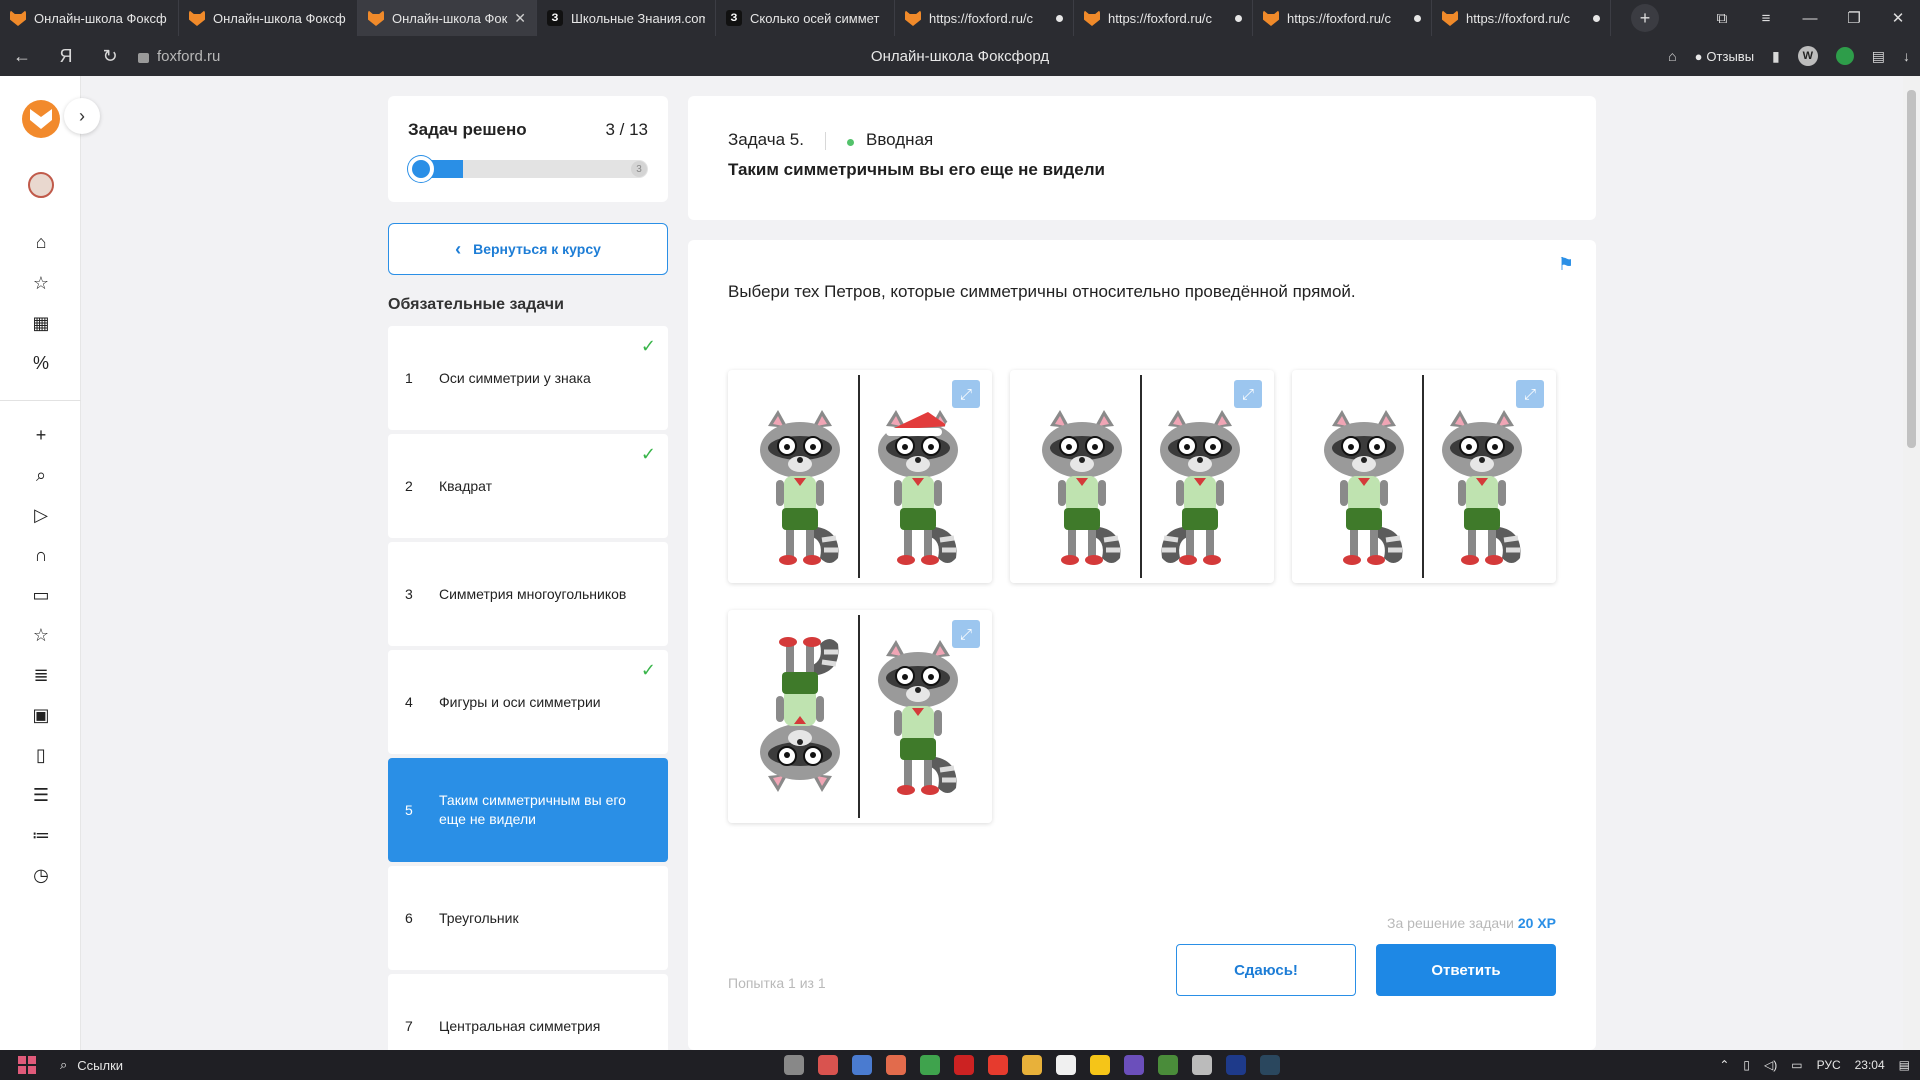 The width and height of the screenshot is (1920, 1080). Describe the element at coordinates (1566, 264) in the screenshot. I see `flag-icon: ⚑` at that location.